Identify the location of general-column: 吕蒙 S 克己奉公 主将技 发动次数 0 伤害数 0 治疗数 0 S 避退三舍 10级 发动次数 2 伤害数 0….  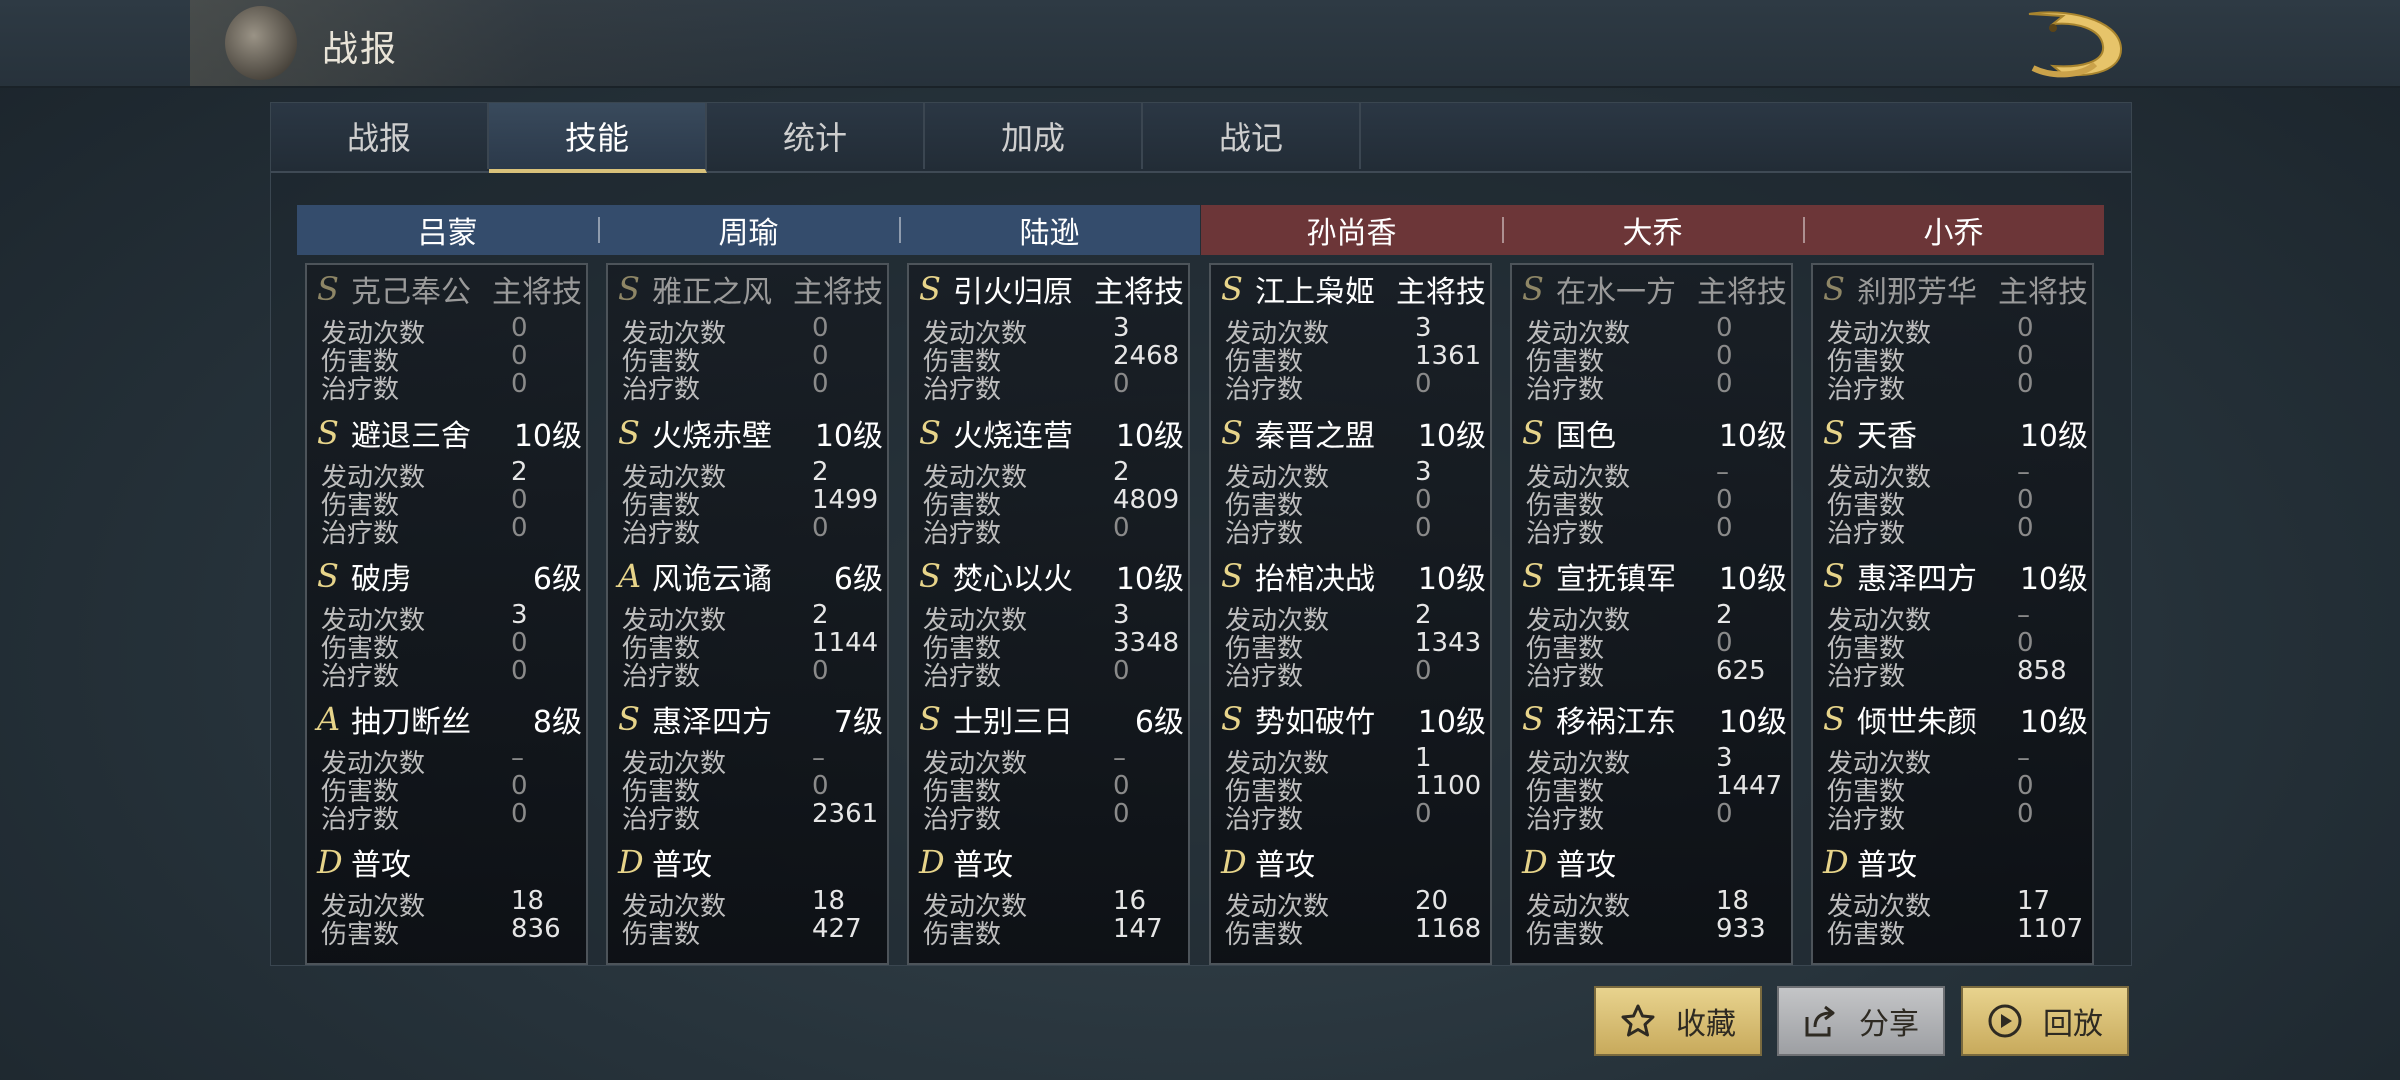
(447, 585).